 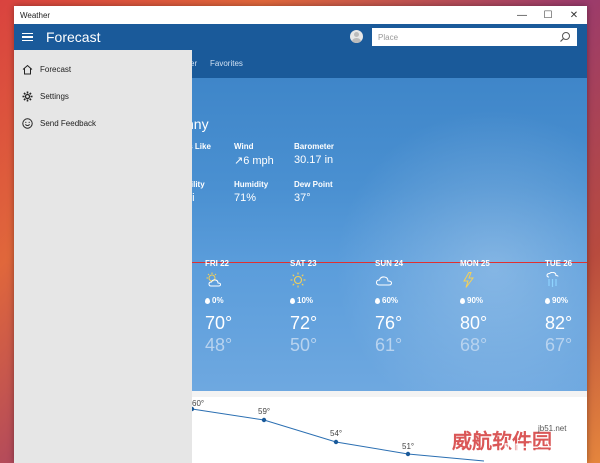 What do you see at coordinates (73, 37) in the screenshot?
I see `page-title: Forecast` at bounding box center [73, 37].